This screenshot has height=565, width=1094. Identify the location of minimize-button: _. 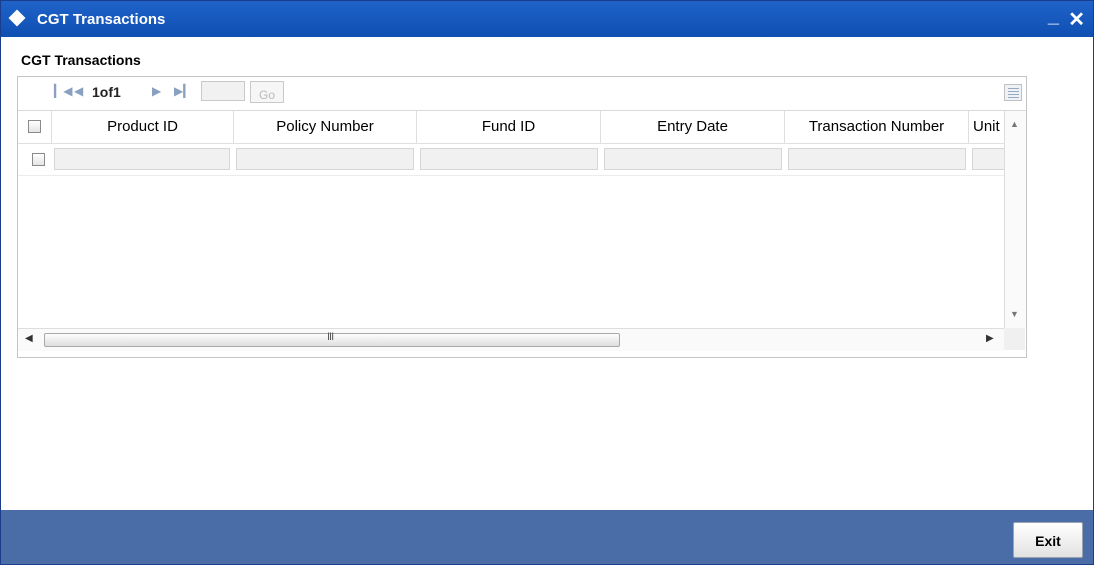
(1053, 16).